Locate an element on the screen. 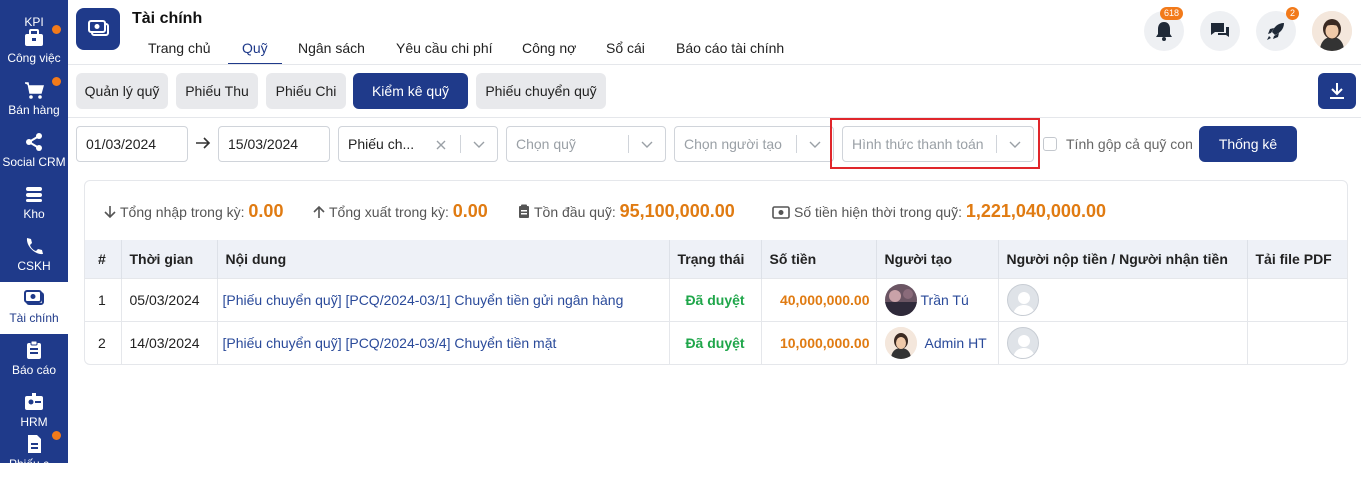 This screenshot has height=480, width=1361. summary-total-in: Tổng nhập trong kỳ: 0.00 is located at coordinates (193, 211).